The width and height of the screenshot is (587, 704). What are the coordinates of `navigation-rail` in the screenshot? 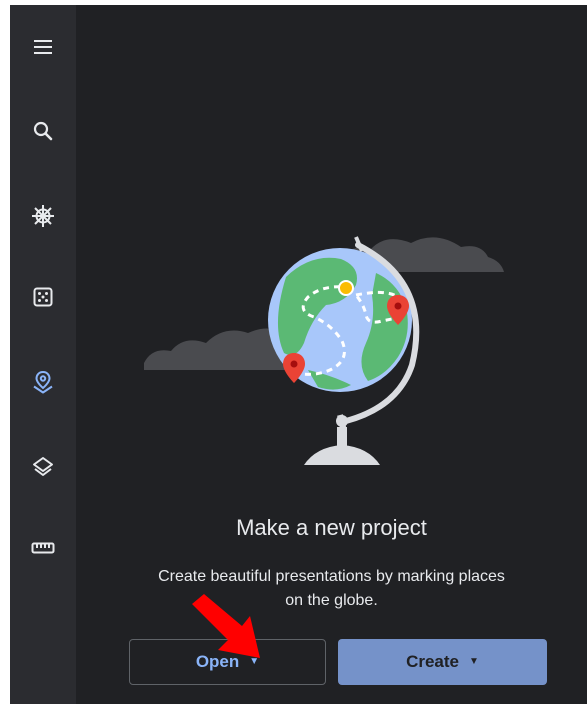 It's located at (43, 354).